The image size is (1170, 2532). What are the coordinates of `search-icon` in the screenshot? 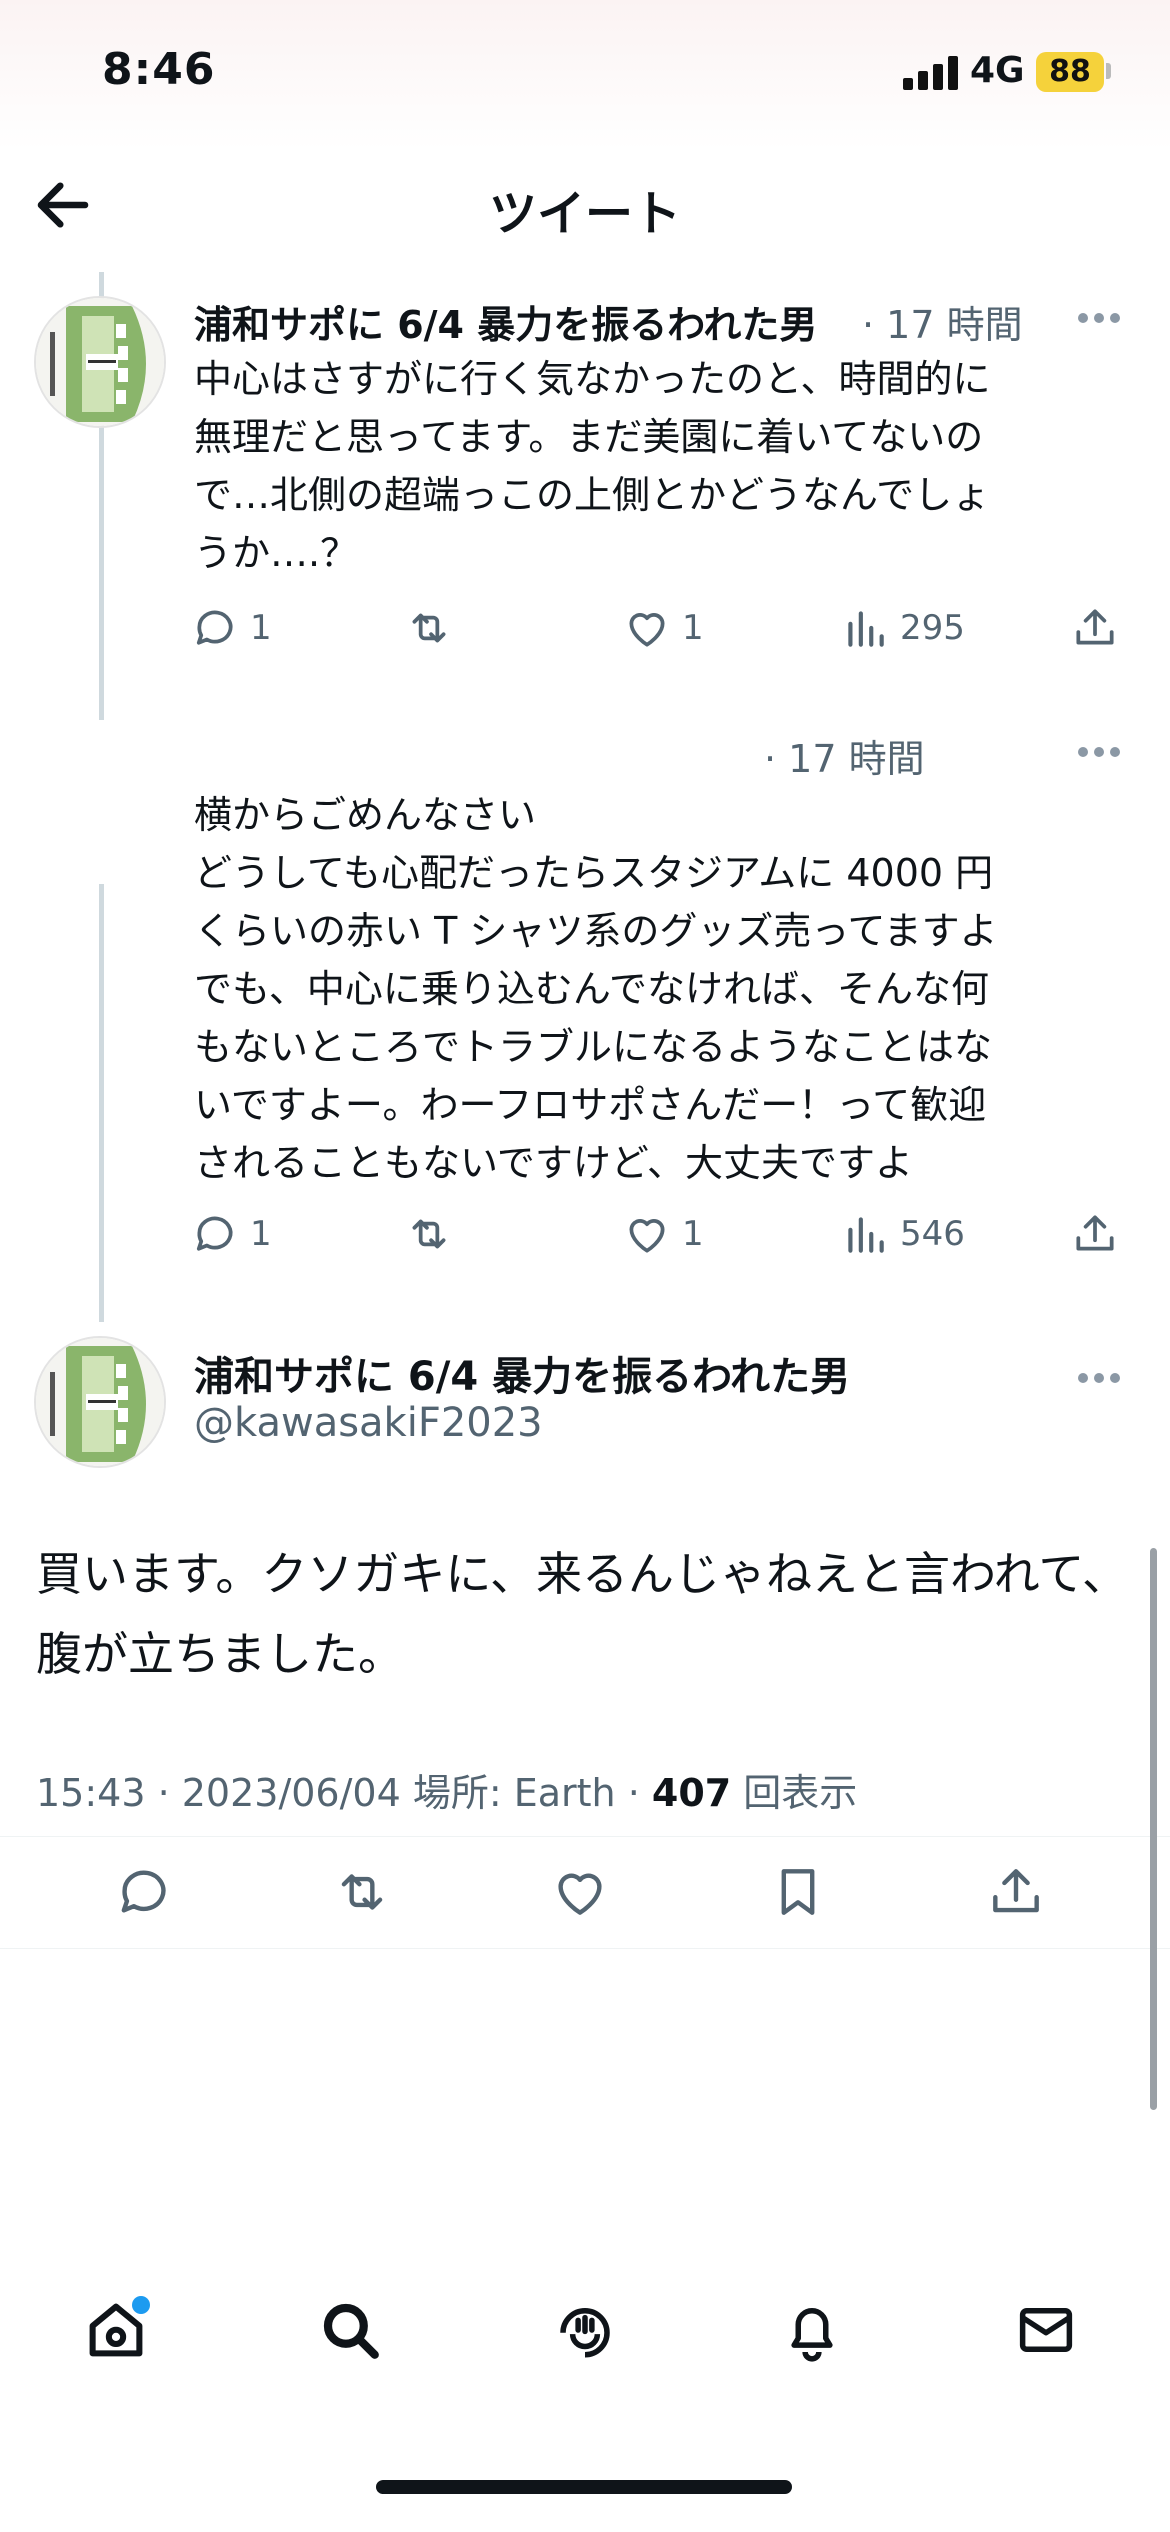 It's located at (351, 2331).